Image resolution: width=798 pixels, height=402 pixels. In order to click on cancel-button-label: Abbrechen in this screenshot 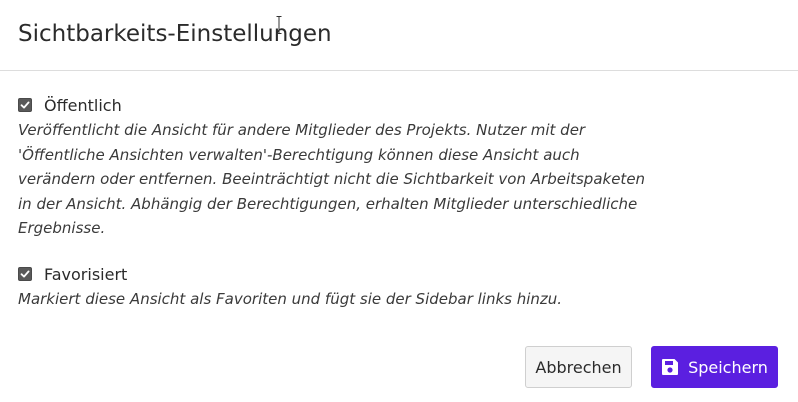, I will do `click(578, 367)`.